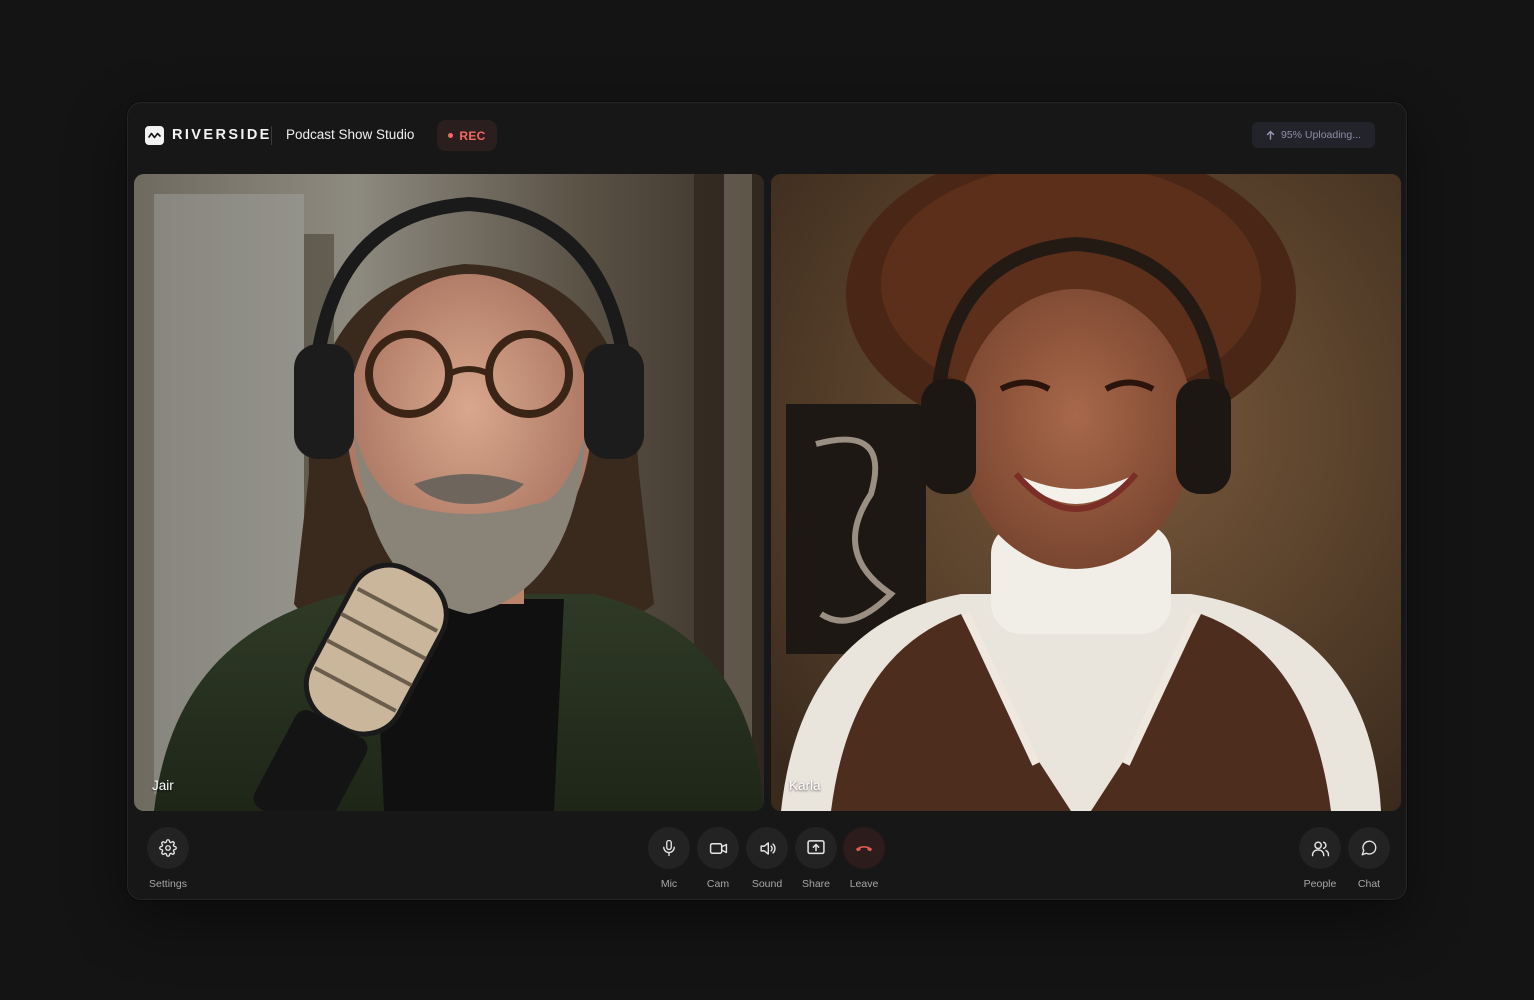 The width and height of the screenshot is (1534, 1000). I want to click on recording-dot-icon, so click(451, 135).